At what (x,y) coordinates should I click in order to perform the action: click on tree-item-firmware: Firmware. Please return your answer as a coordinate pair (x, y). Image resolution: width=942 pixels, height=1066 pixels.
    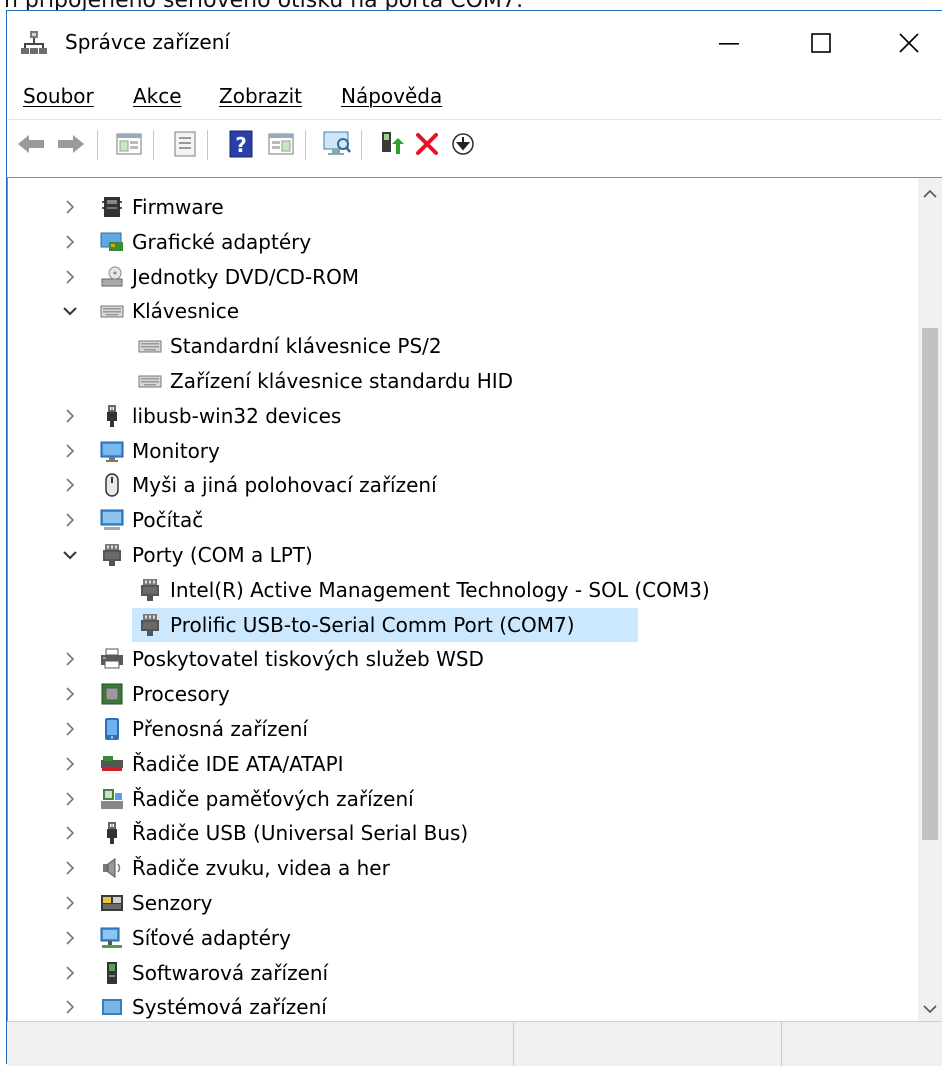
    Looking at the image, I should click on (463, 207).